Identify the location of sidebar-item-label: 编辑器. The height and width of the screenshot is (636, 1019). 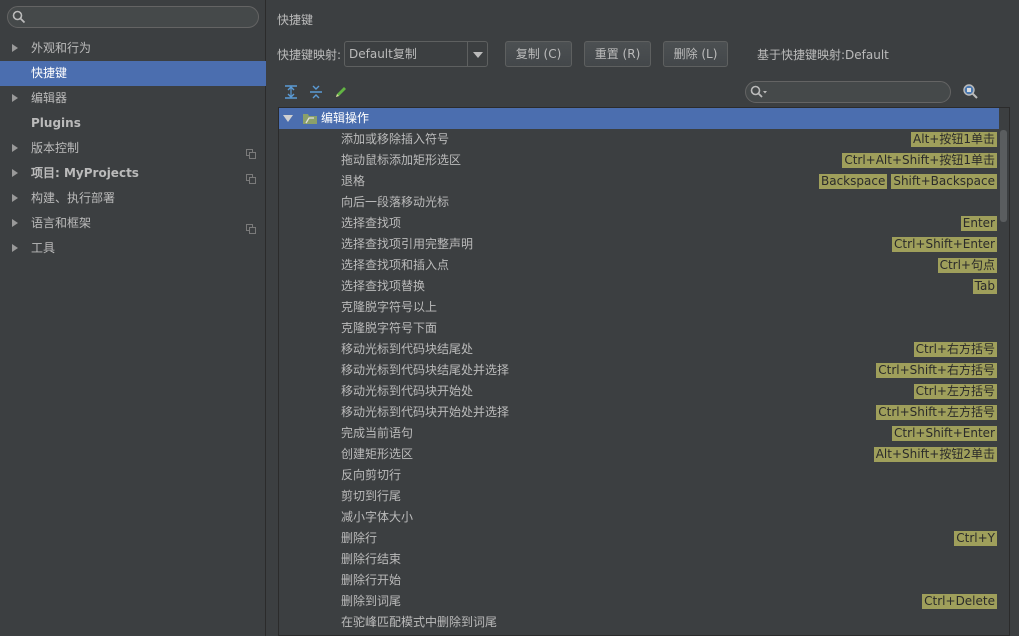
(49, 98).